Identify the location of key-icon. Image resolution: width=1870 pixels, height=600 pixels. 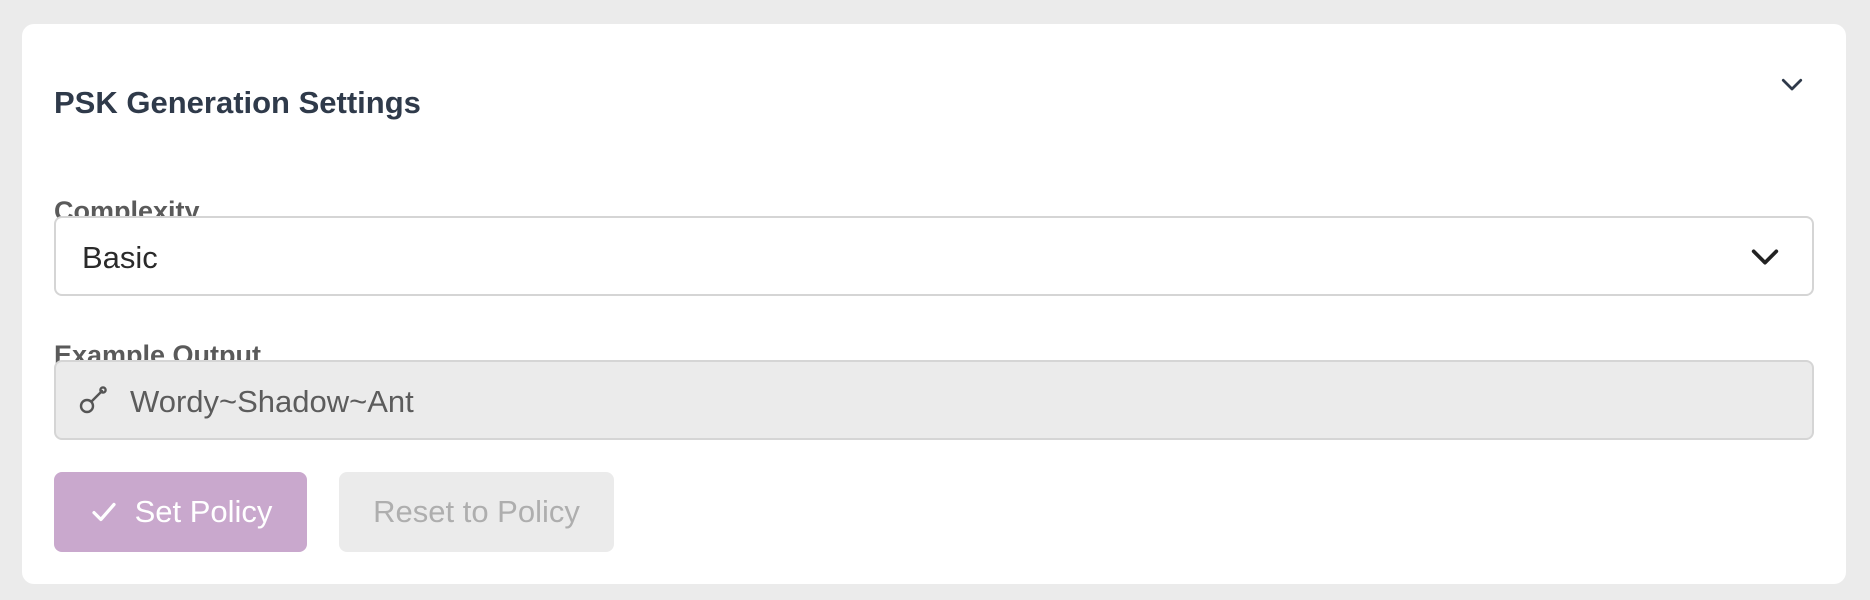
(93, 400).